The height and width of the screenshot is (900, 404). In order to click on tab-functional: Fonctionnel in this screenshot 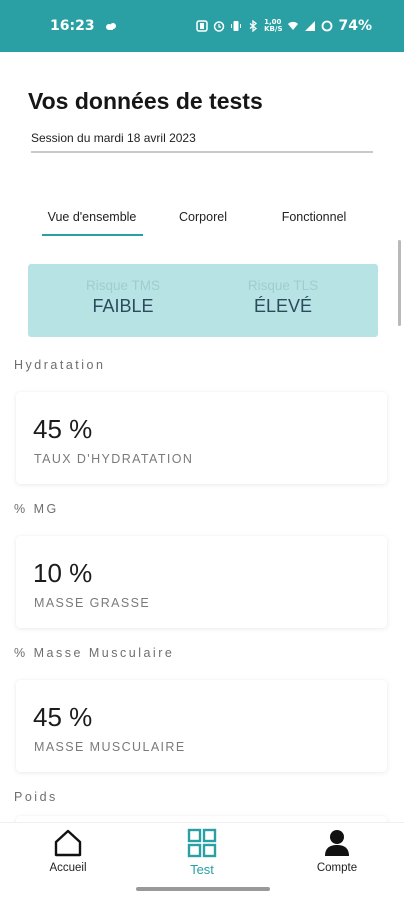, I will do `click(314, 217)`.